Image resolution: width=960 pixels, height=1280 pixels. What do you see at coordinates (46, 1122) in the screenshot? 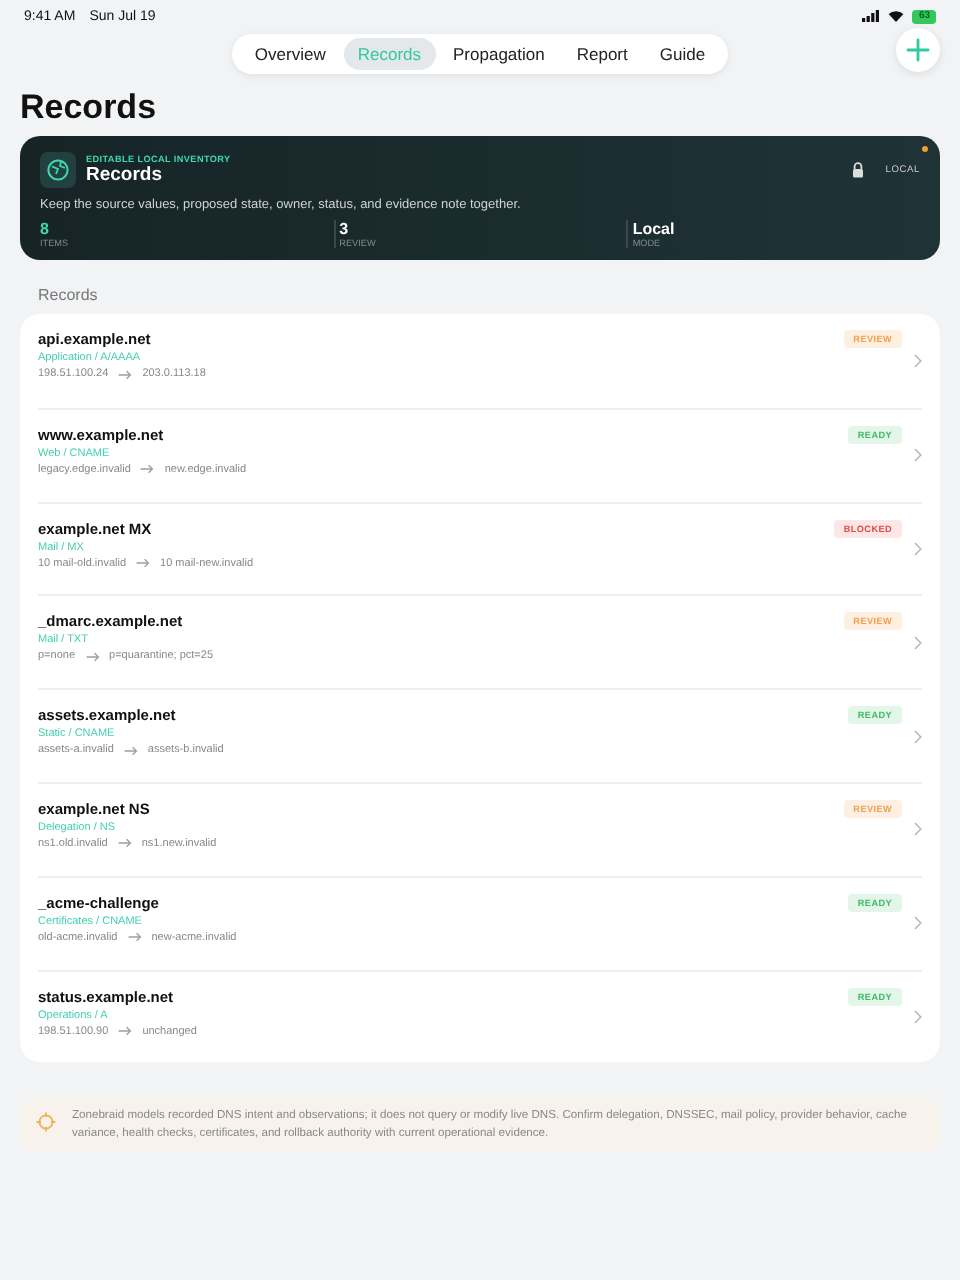
I see `crosshair-icon` at bounding box center [46, 1122].